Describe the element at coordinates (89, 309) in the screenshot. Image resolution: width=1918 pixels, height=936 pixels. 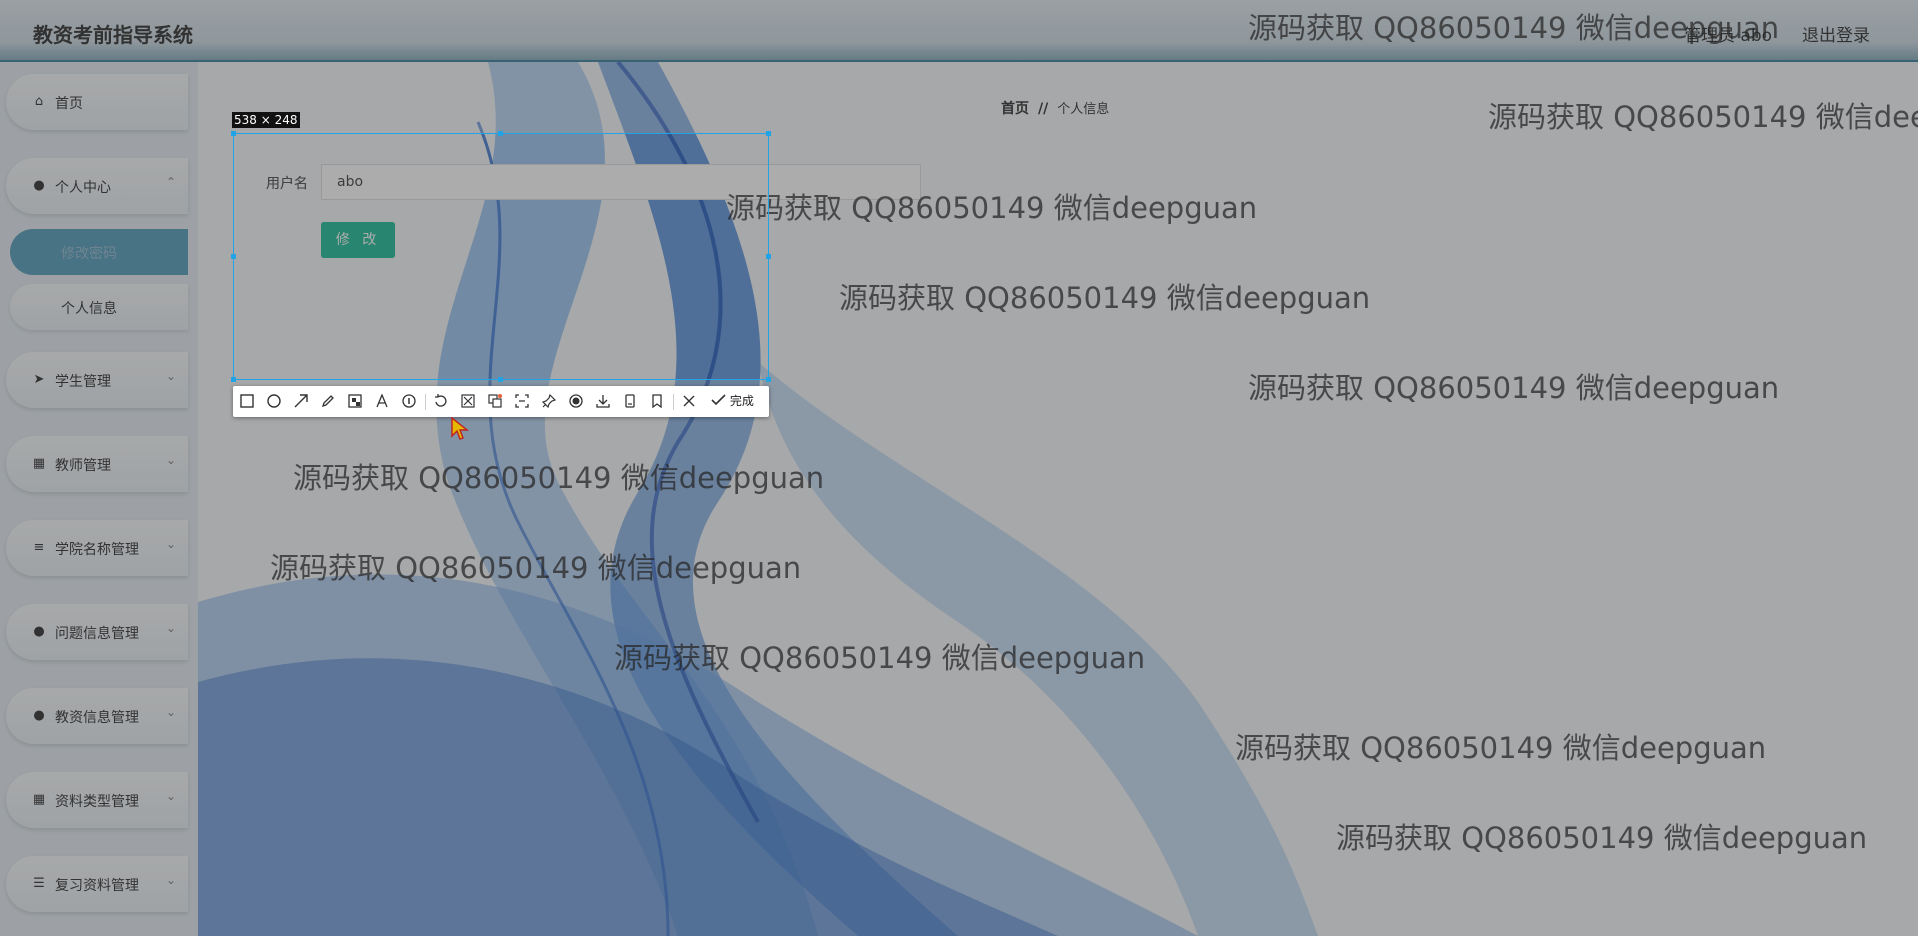
I see `sidebar-subitem-label: 个人信息` at that location.